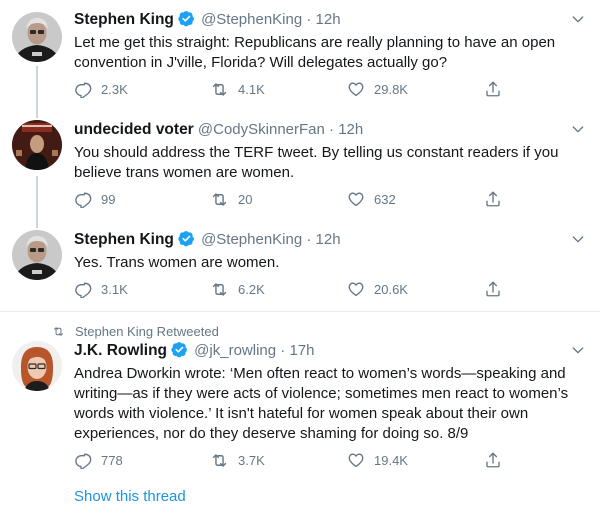 This screenshot has width=600, height=518. I want to click on retweet-button: 20, so click(231, 199).